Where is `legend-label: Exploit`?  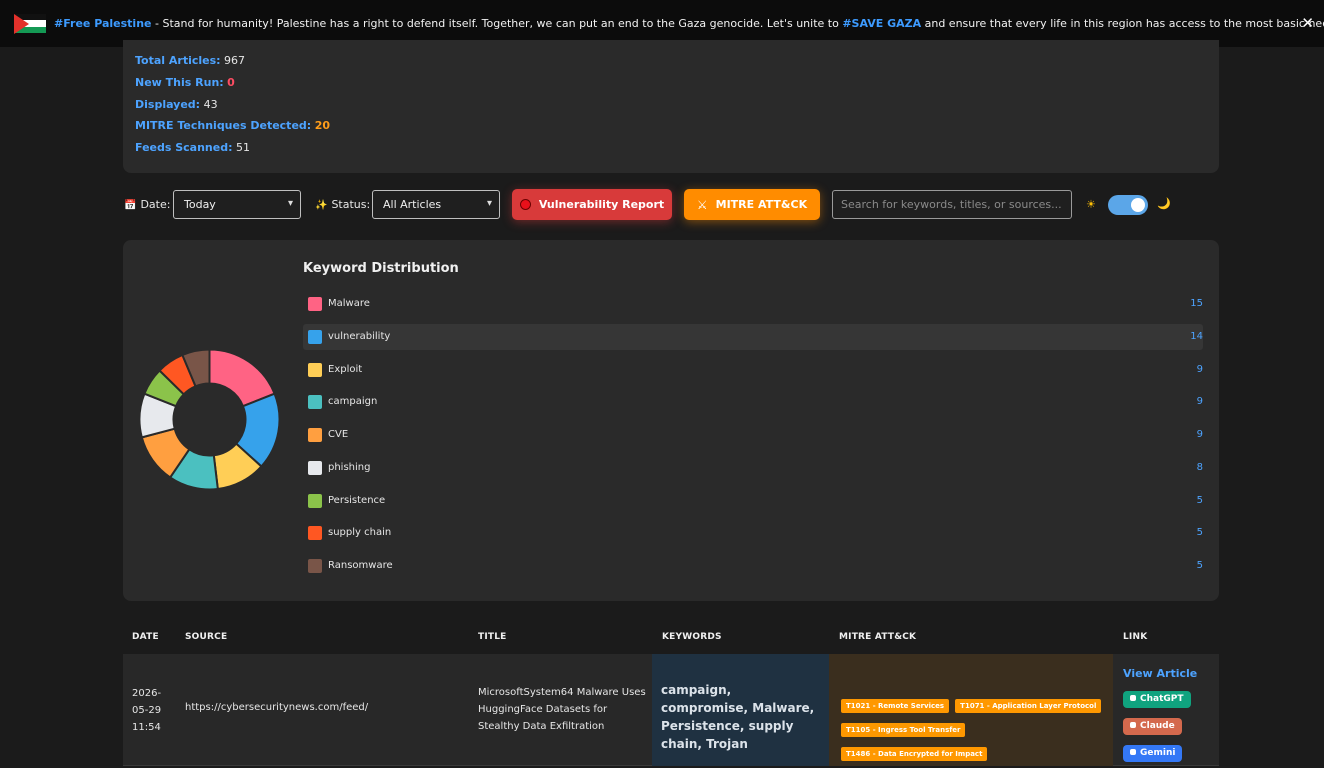
legend-label: Exploit is located at coordinates (345, 369).